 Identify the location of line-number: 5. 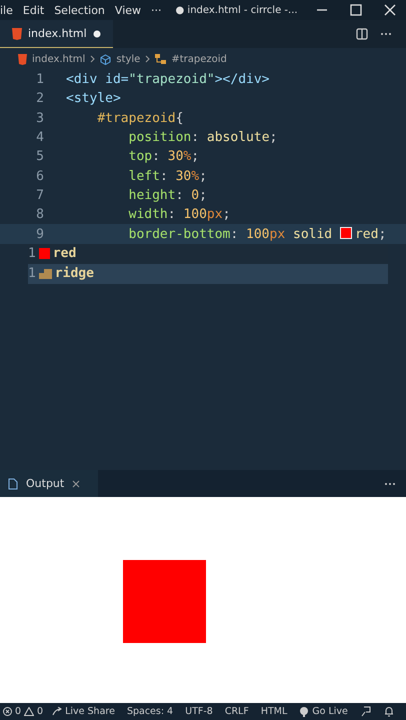
(39, 156).